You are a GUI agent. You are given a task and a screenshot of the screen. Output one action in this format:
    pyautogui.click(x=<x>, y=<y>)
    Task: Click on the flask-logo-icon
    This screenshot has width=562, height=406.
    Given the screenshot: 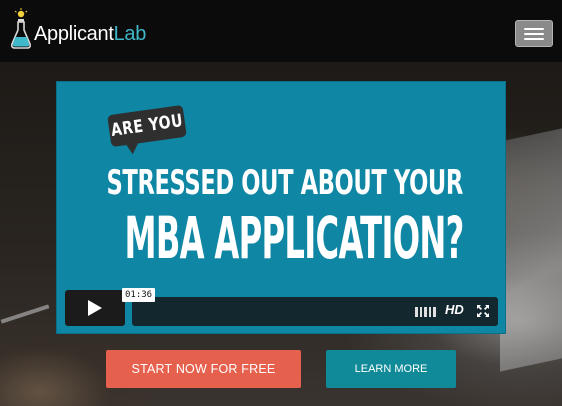 What is the action you would take?
    pyautogui.click(x=21, y=28)
    